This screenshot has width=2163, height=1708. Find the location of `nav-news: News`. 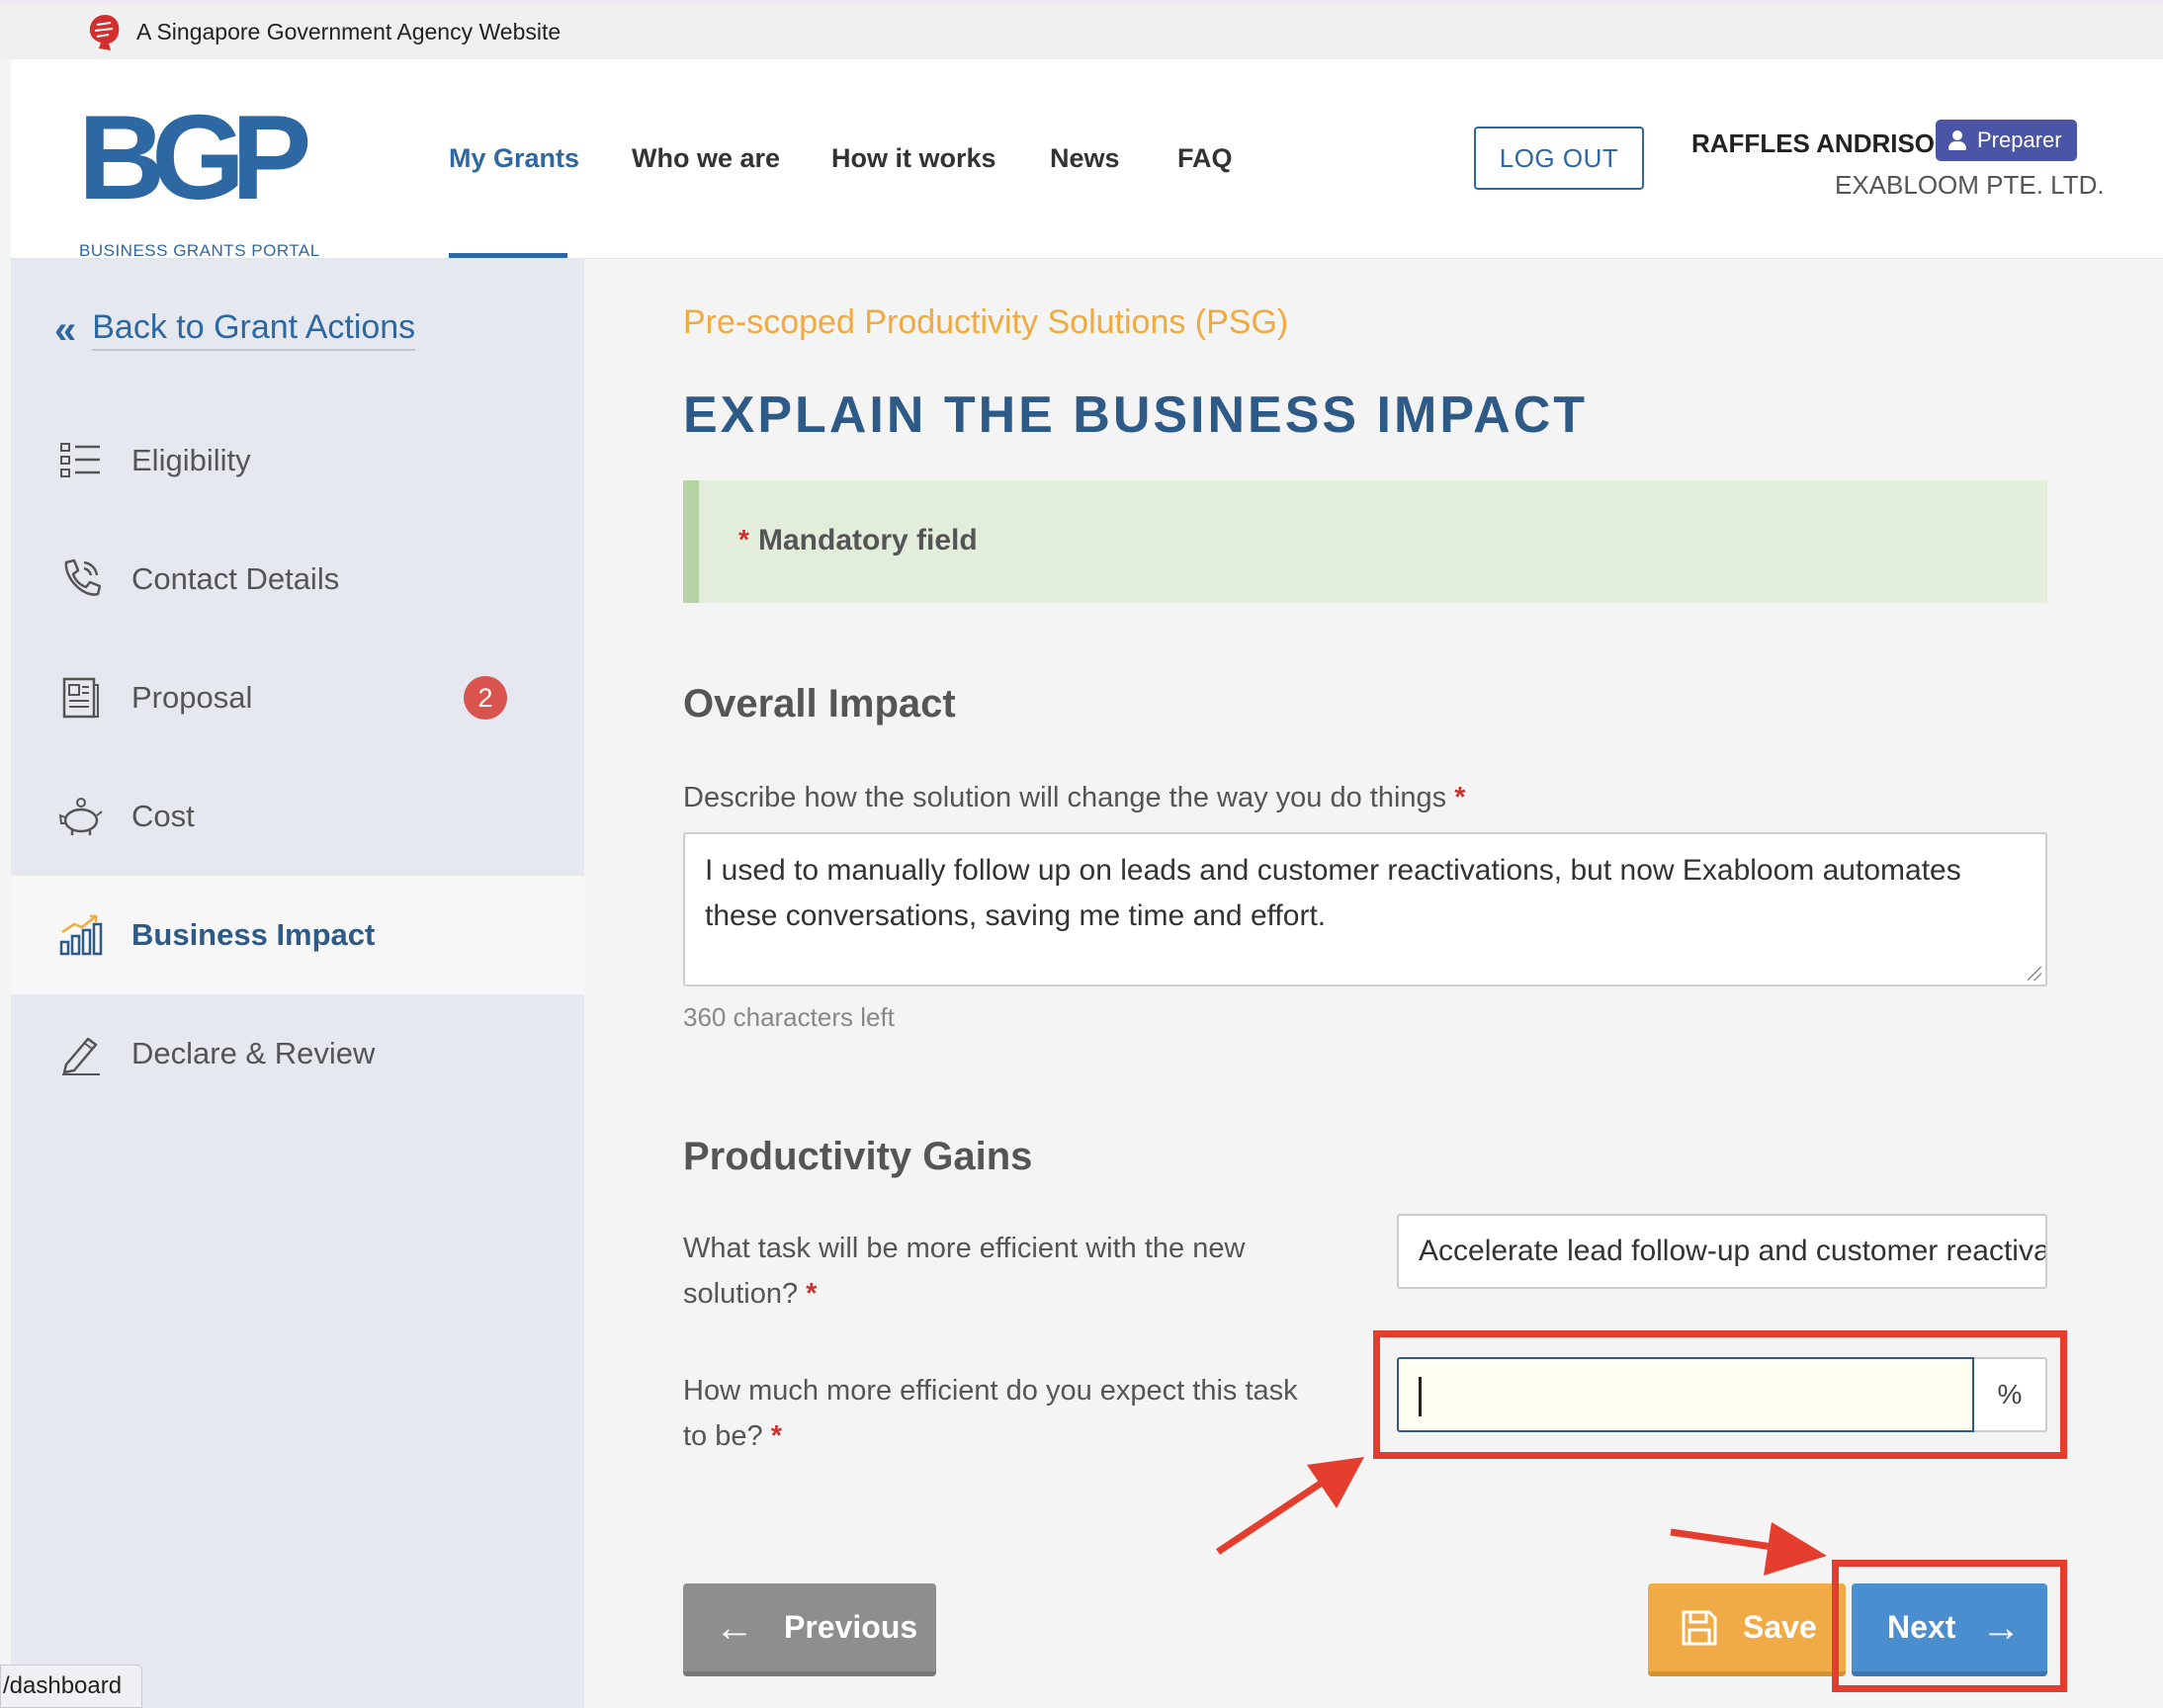

nav-news: News is located at coordinates (1085, 158).